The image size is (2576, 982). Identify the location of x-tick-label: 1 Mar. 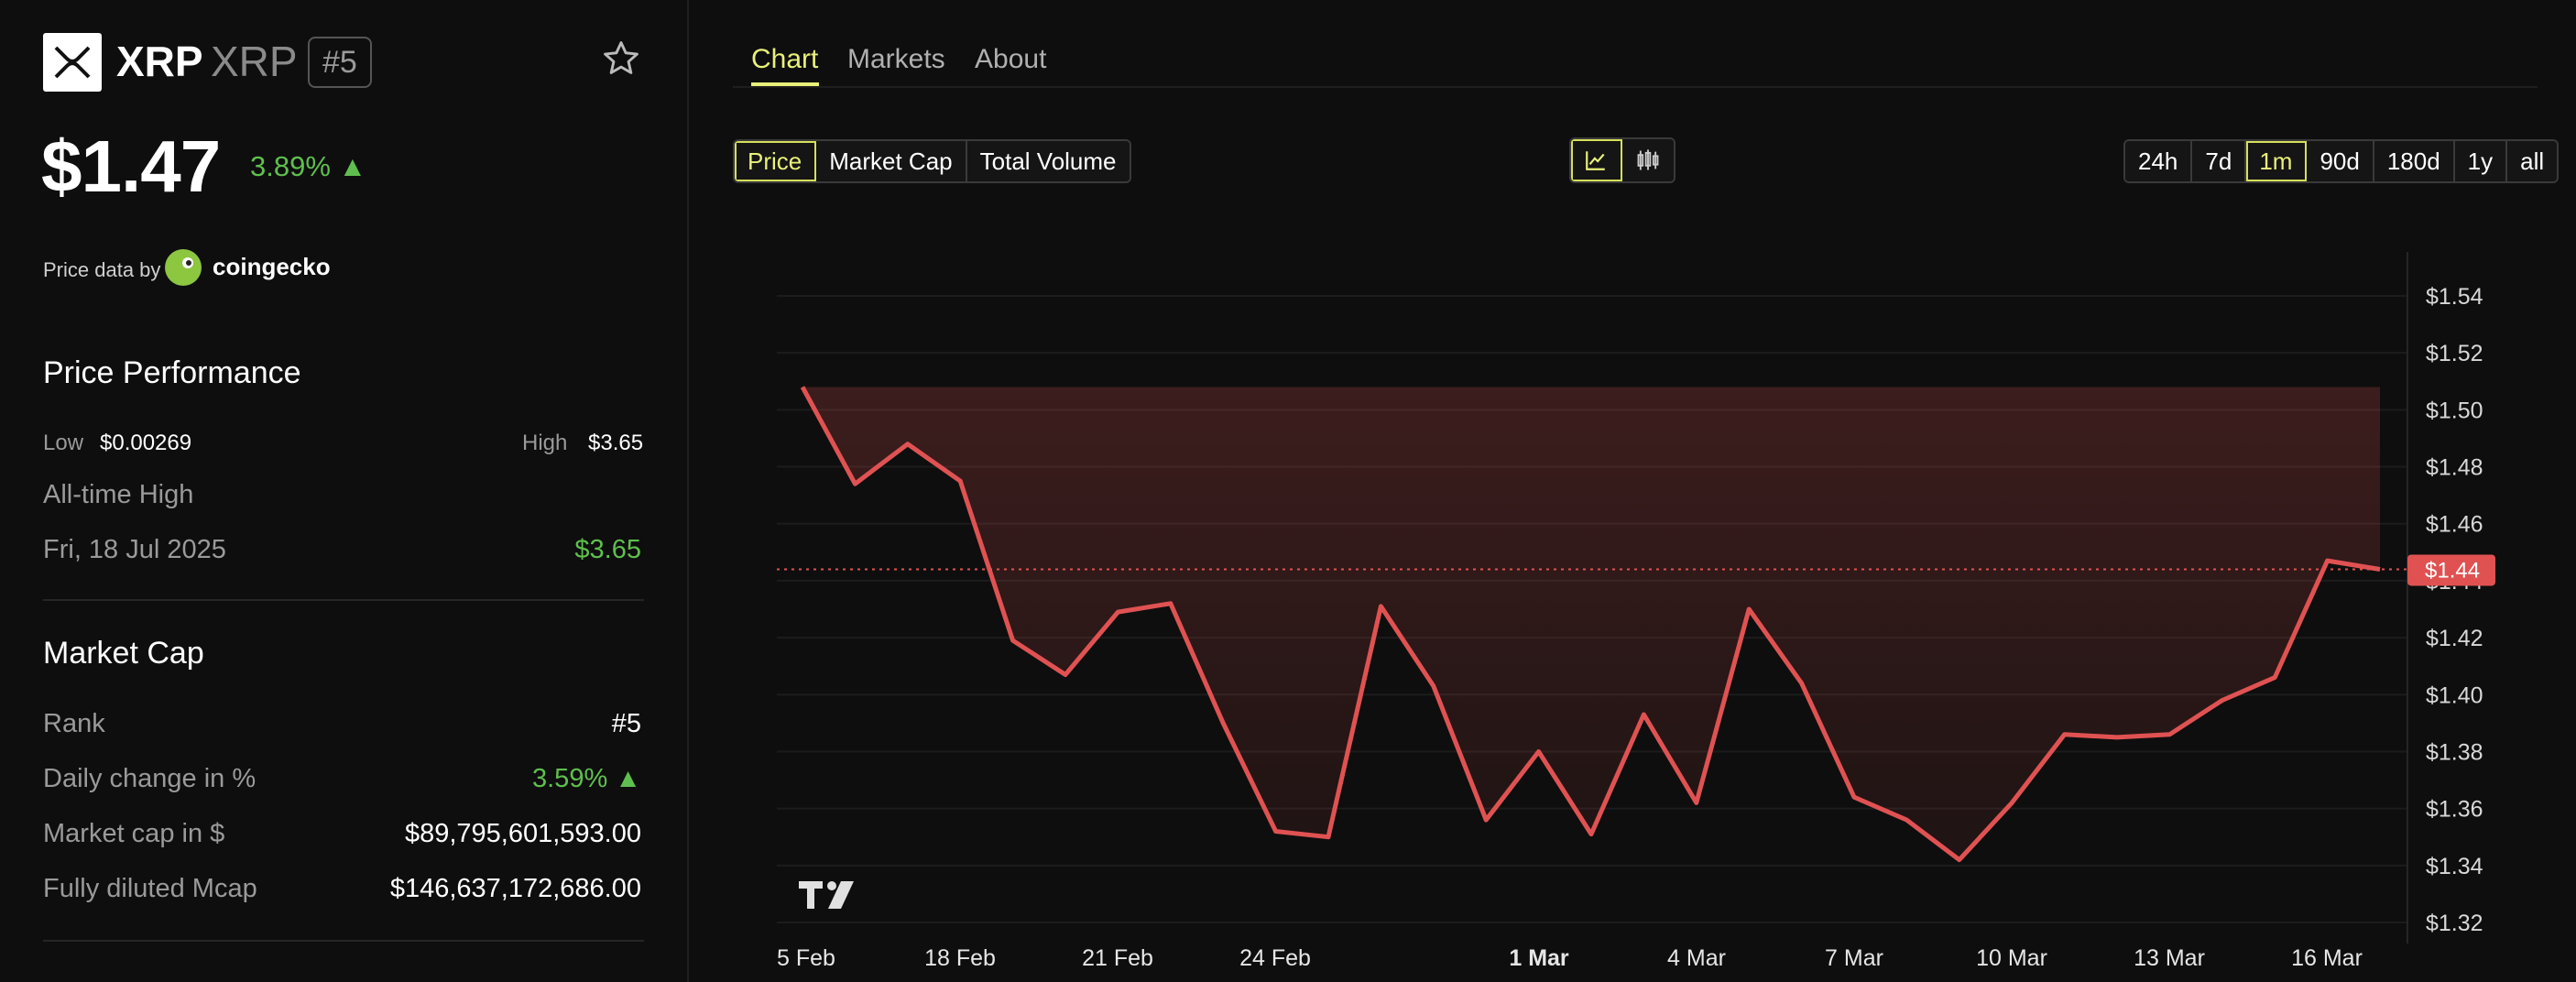
(1539, 958).